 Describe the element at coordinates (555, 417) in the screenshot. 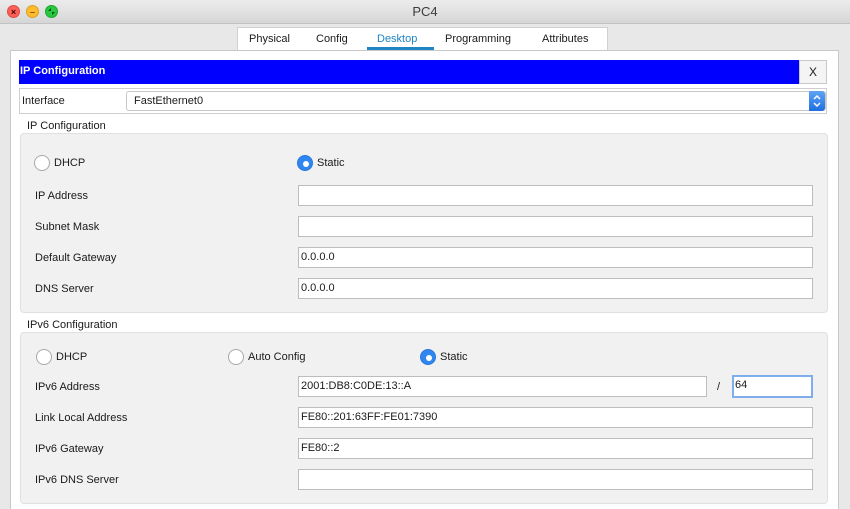

I see `link-local-address-field: FE80::201:63FF:FE01:7390` at that location.